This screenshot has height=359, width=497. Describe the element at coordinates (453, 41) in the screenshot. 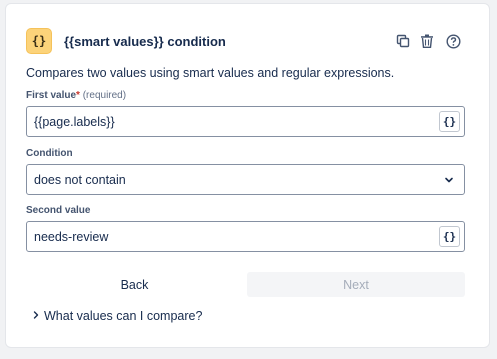

I see `help-icon` at that location.